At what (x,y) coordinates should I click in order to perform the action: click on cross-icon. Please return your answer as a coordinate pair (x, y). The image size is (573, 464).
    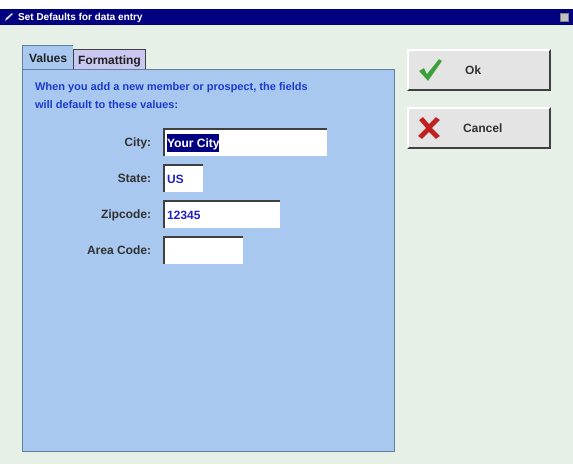
    Looking at the image, I should click on (429, 128).